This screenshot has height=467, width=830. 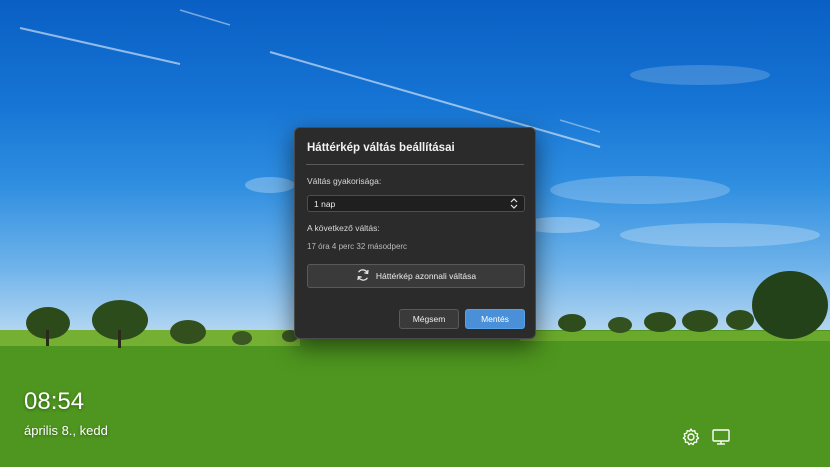 What do you see at coordinates (357, 246) in the screenshot?
I see `next-change-value: 17 óra 4 perc 32 másodperc` at bounding box center [357, 246].